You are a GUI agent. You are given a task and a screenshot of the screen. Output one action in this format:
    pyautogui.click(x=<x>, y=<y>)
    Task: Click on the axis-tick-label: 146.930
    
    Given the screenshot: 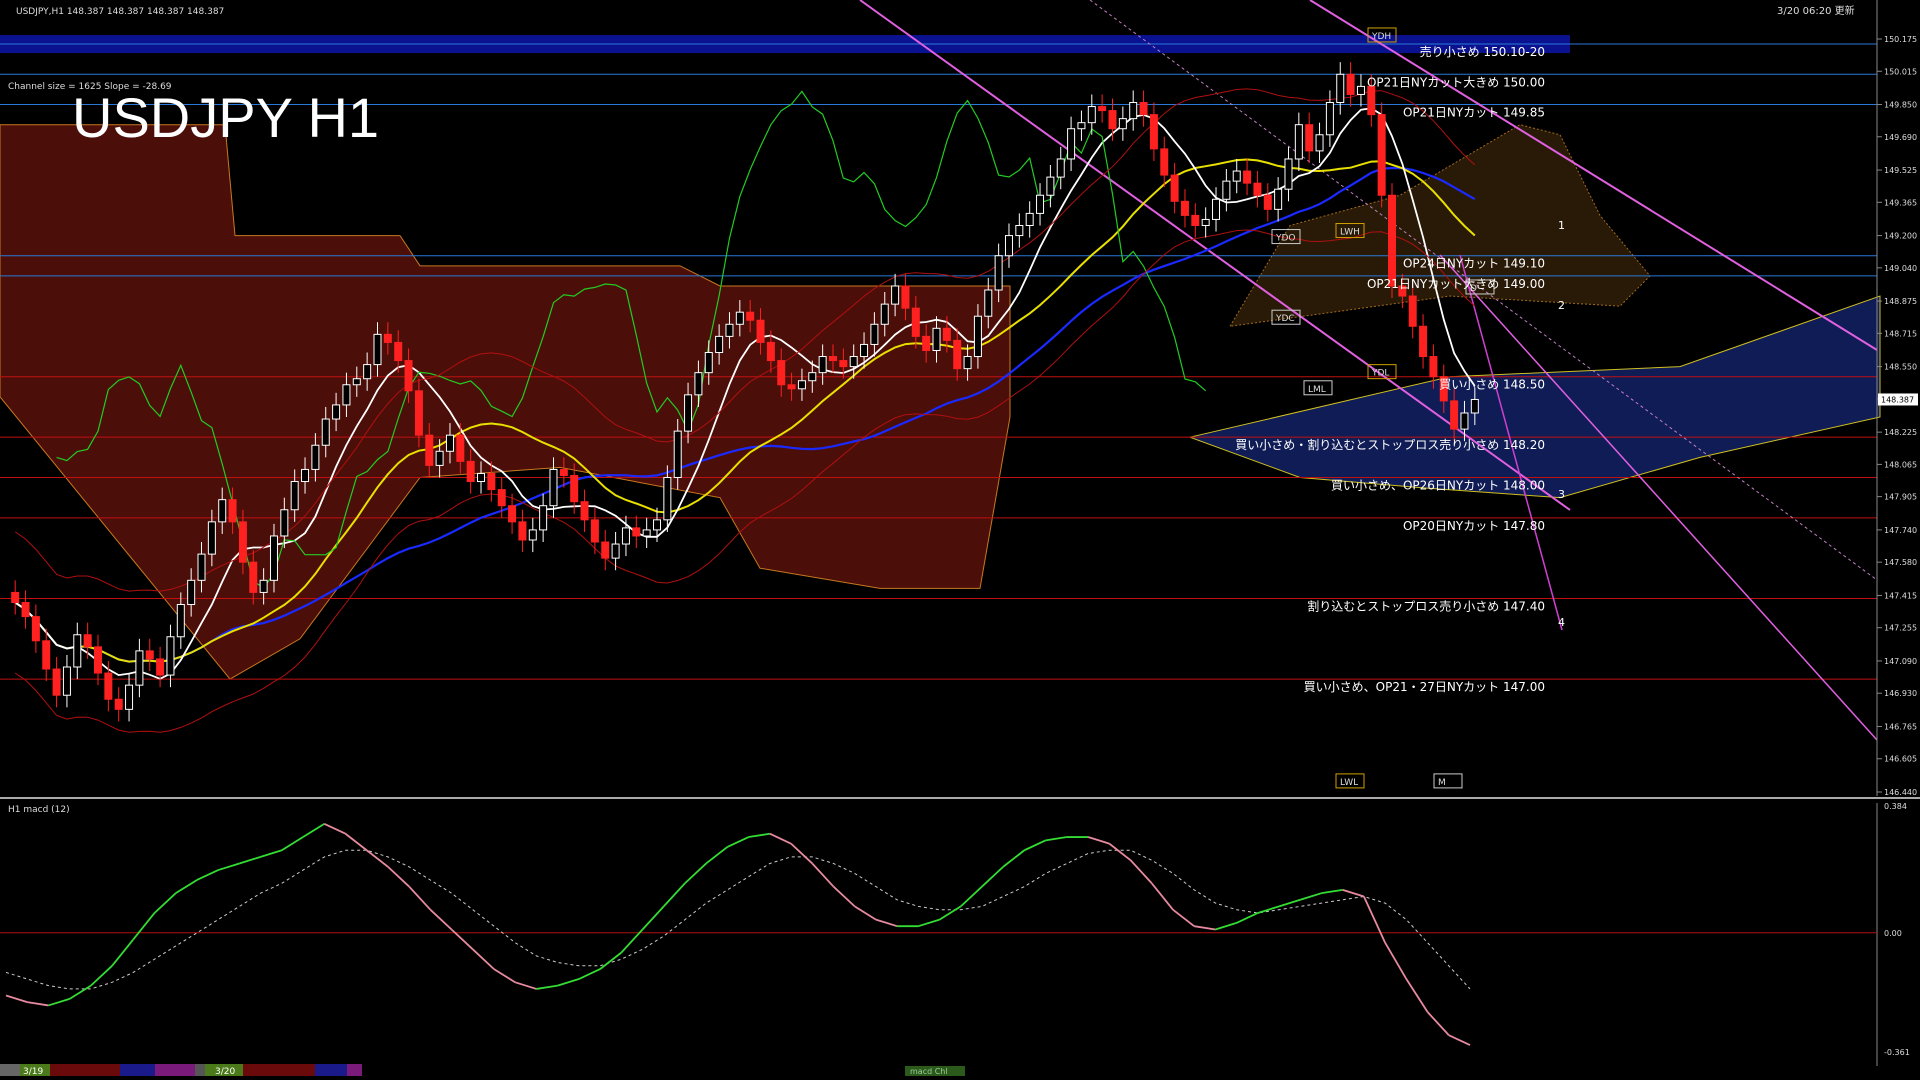 What is the action you would take?
    pyautogui.click(x=1900, y=693)
    